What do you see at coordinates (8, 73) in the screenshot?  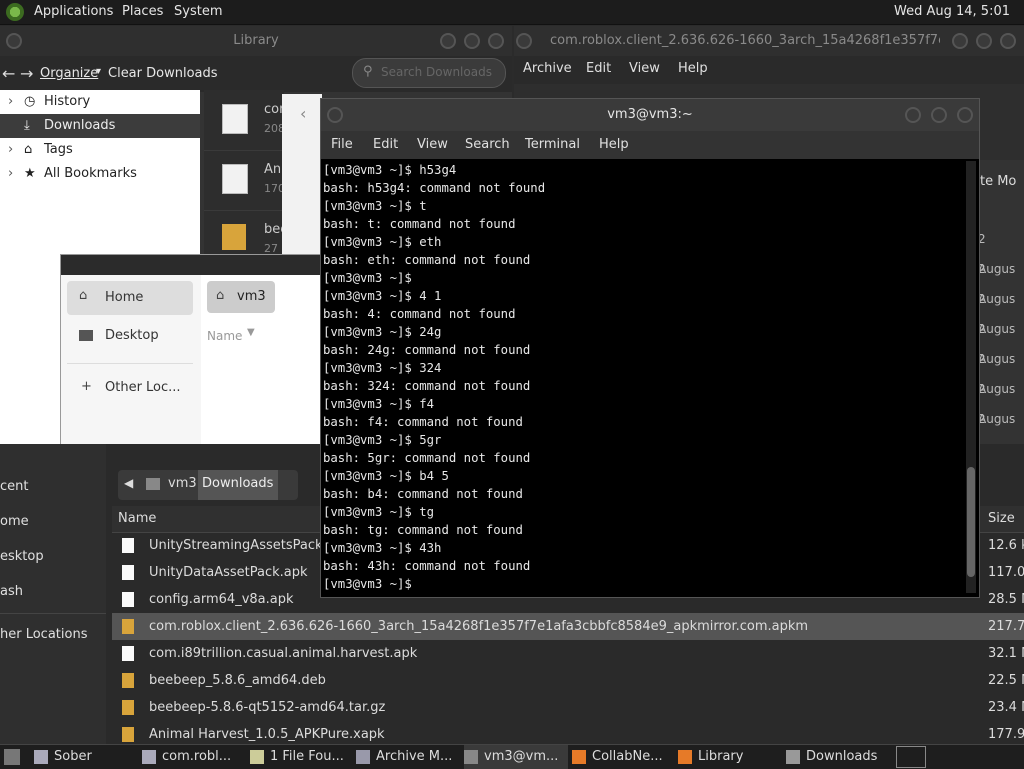 I see `back-arrow-icon: ←` at bounding box center [8, 73].